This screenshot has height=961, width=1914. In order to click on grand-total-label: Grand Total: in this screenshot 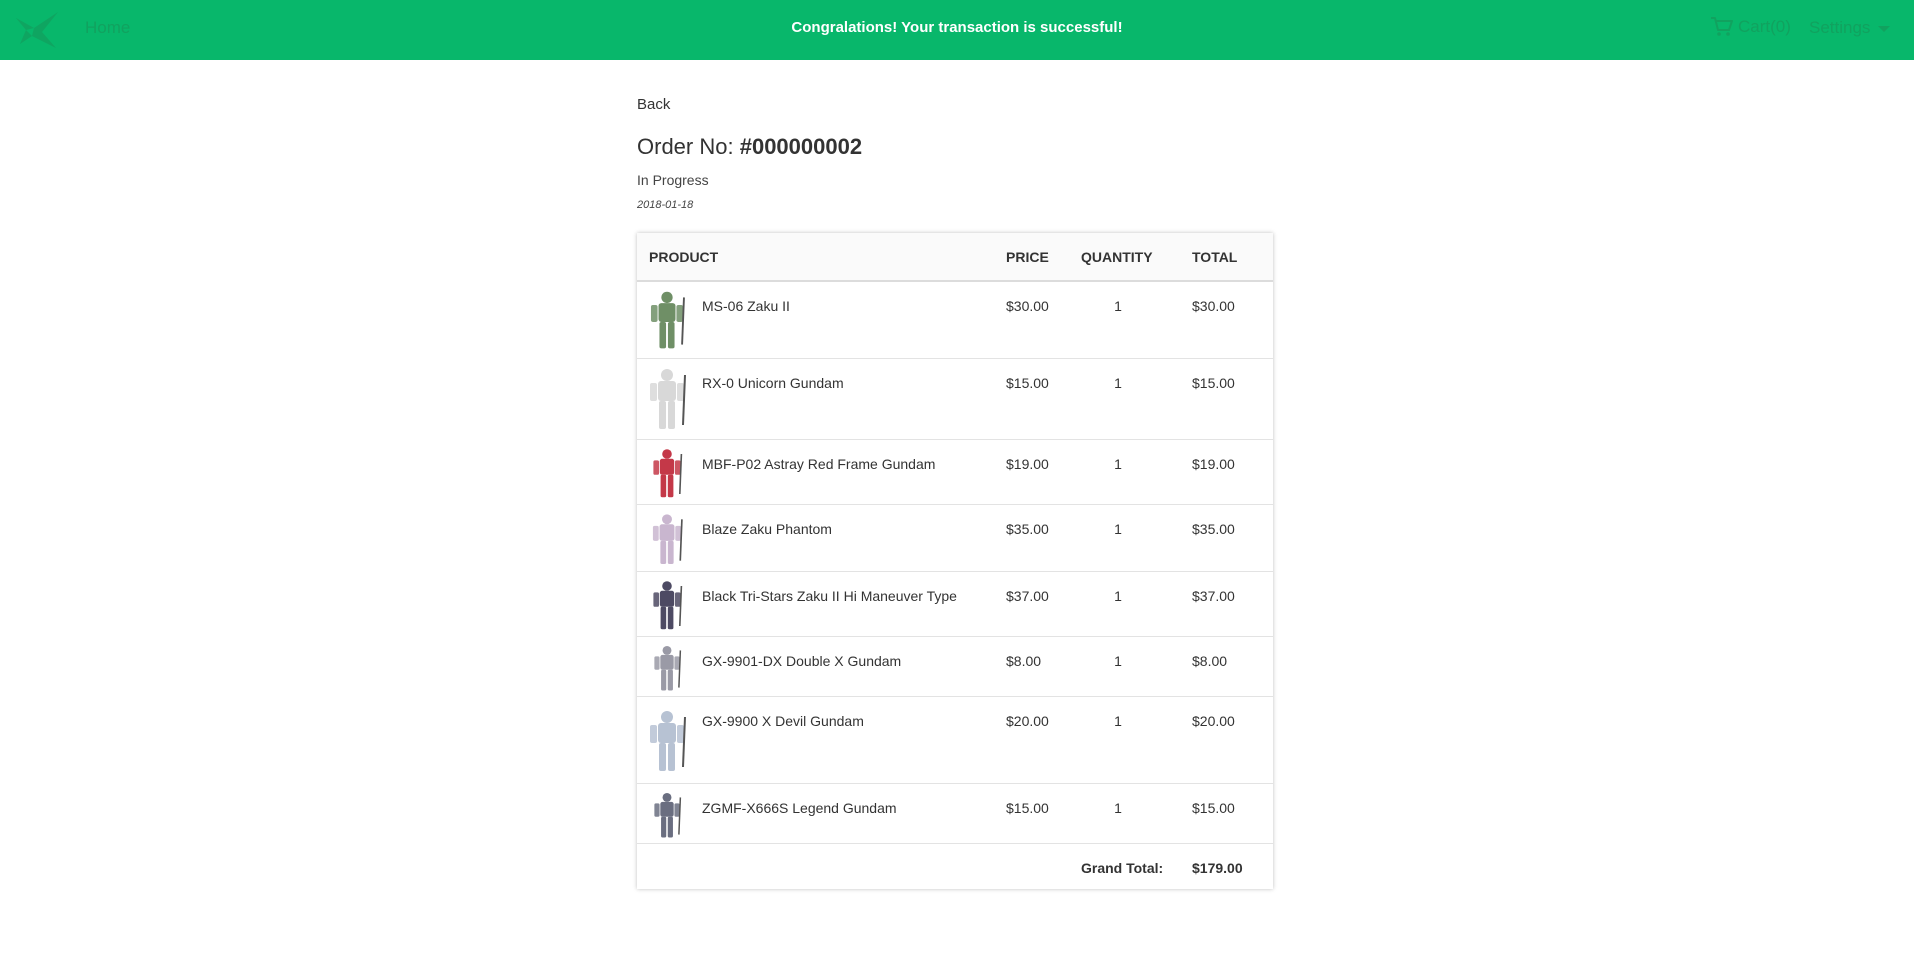, I will do `click(1136, 866)`.